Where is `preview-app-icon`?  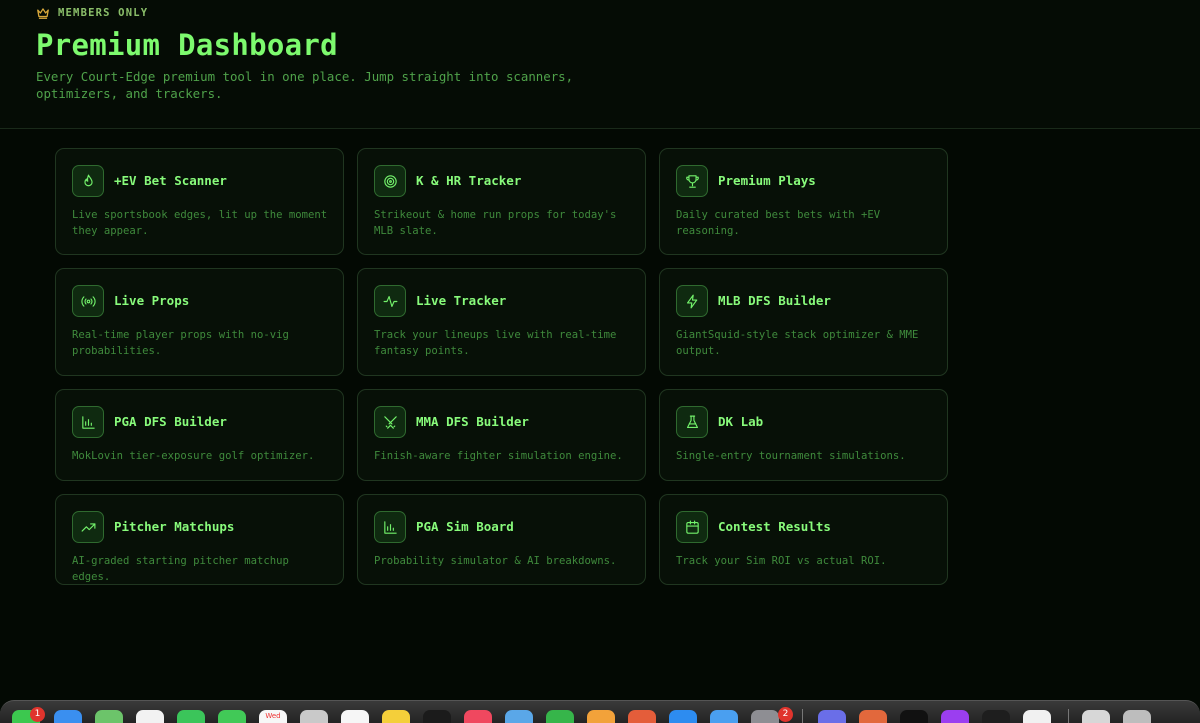 preview-app-icon is located at coordinates (519, 716).